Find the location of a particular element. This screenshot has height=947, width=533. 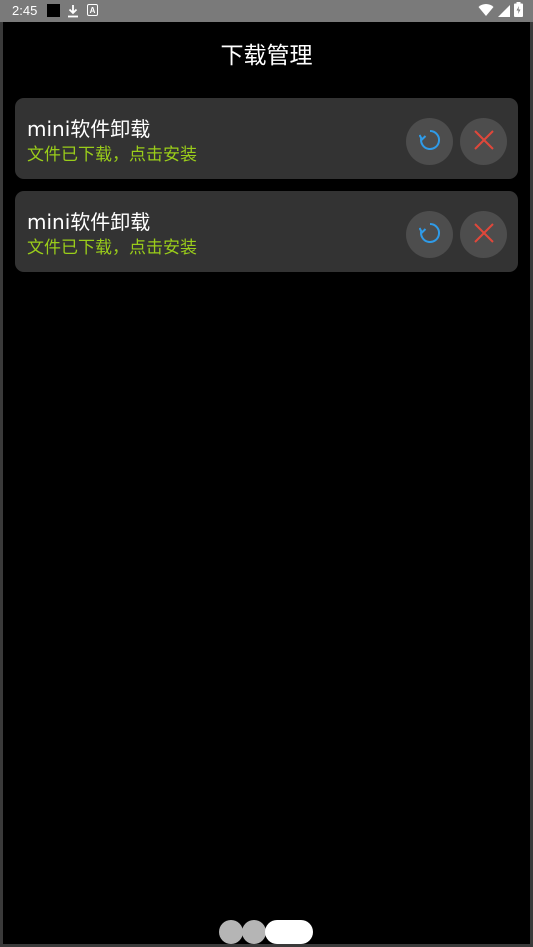

signal-icon is located at coordinates (504, 11).